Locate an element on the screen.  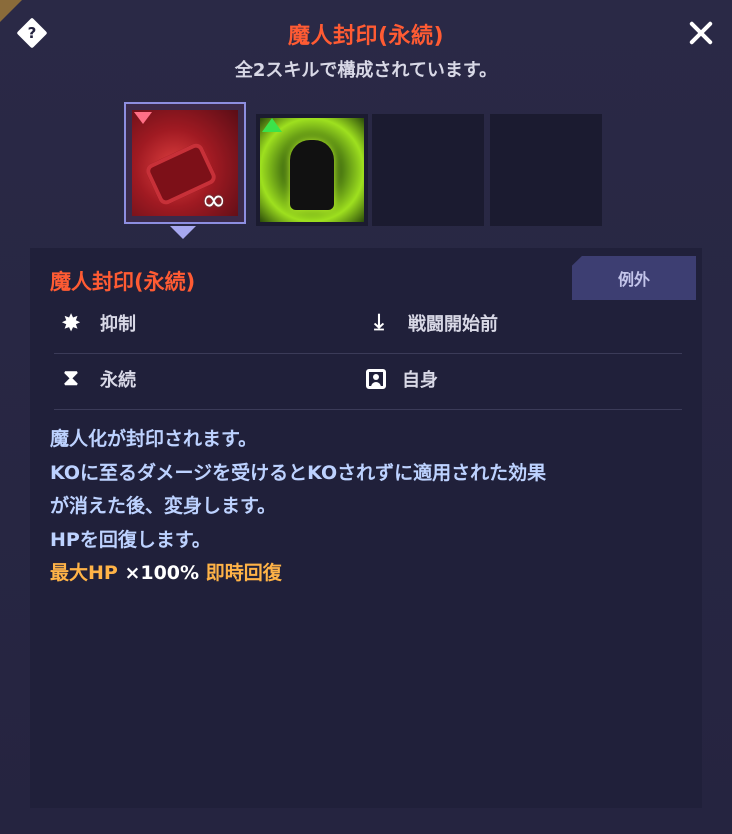
skill-detail-title: 魔人封印(永続) is located at coordinates (123, 282).